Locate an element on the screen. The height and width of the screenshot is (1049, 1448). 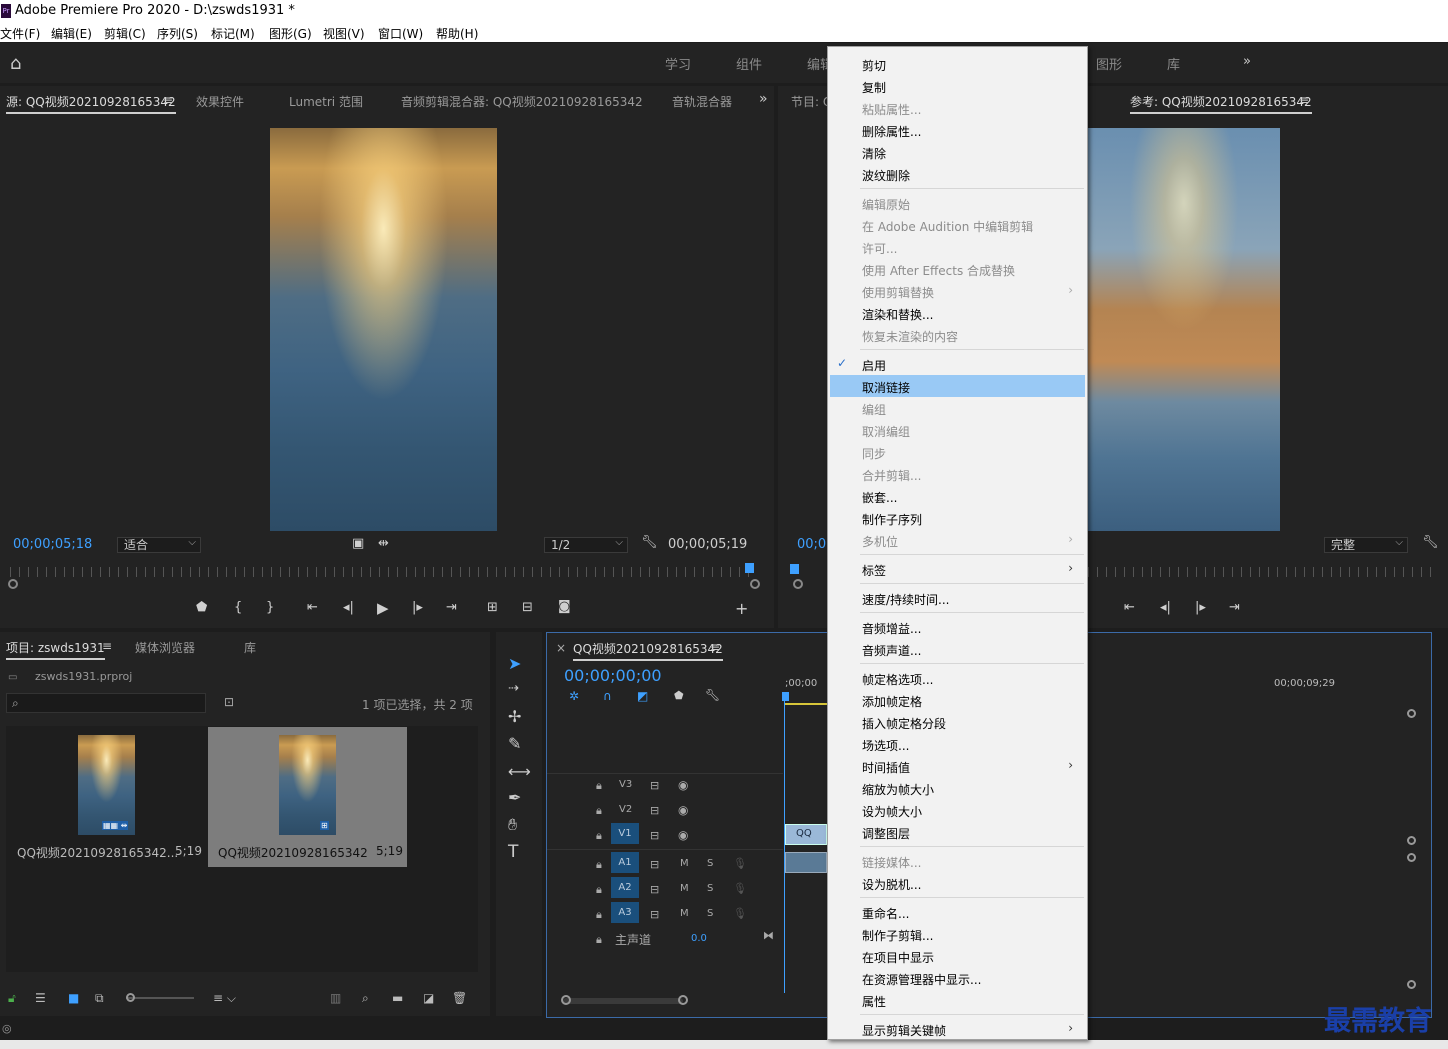
step-forward-icon: |▸ is located at coordinates (417, 607).